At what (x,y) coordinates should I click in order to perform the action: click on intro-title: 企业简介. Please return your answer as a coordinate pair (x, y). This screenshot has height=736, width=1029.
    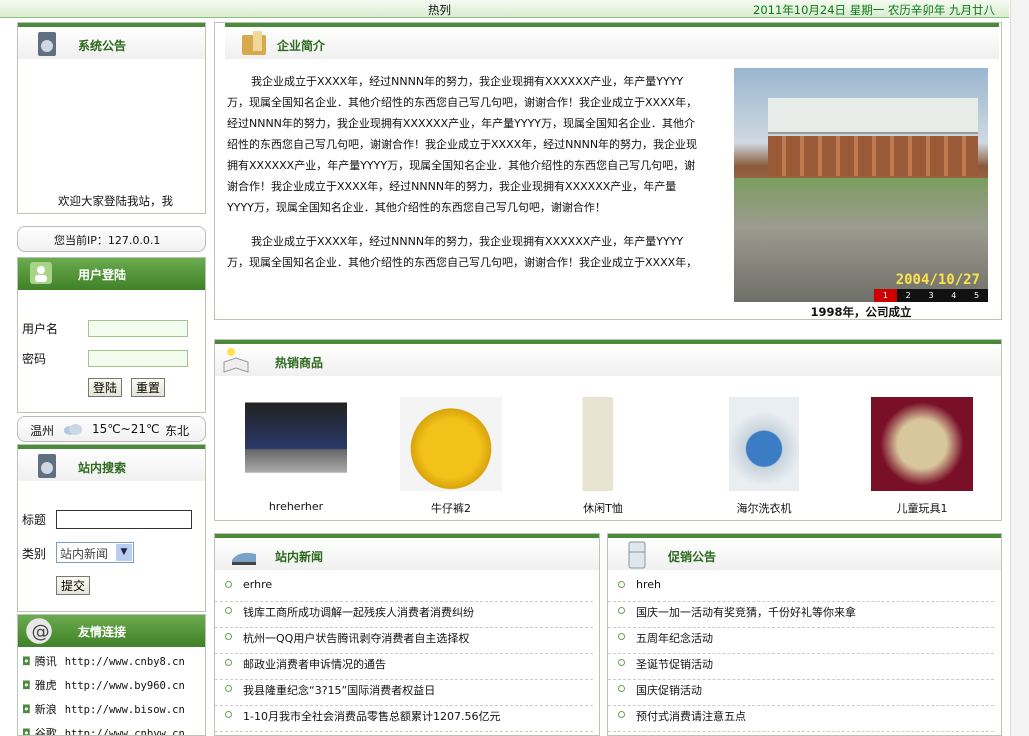
    Looking at the image, I should click on (301, 46).